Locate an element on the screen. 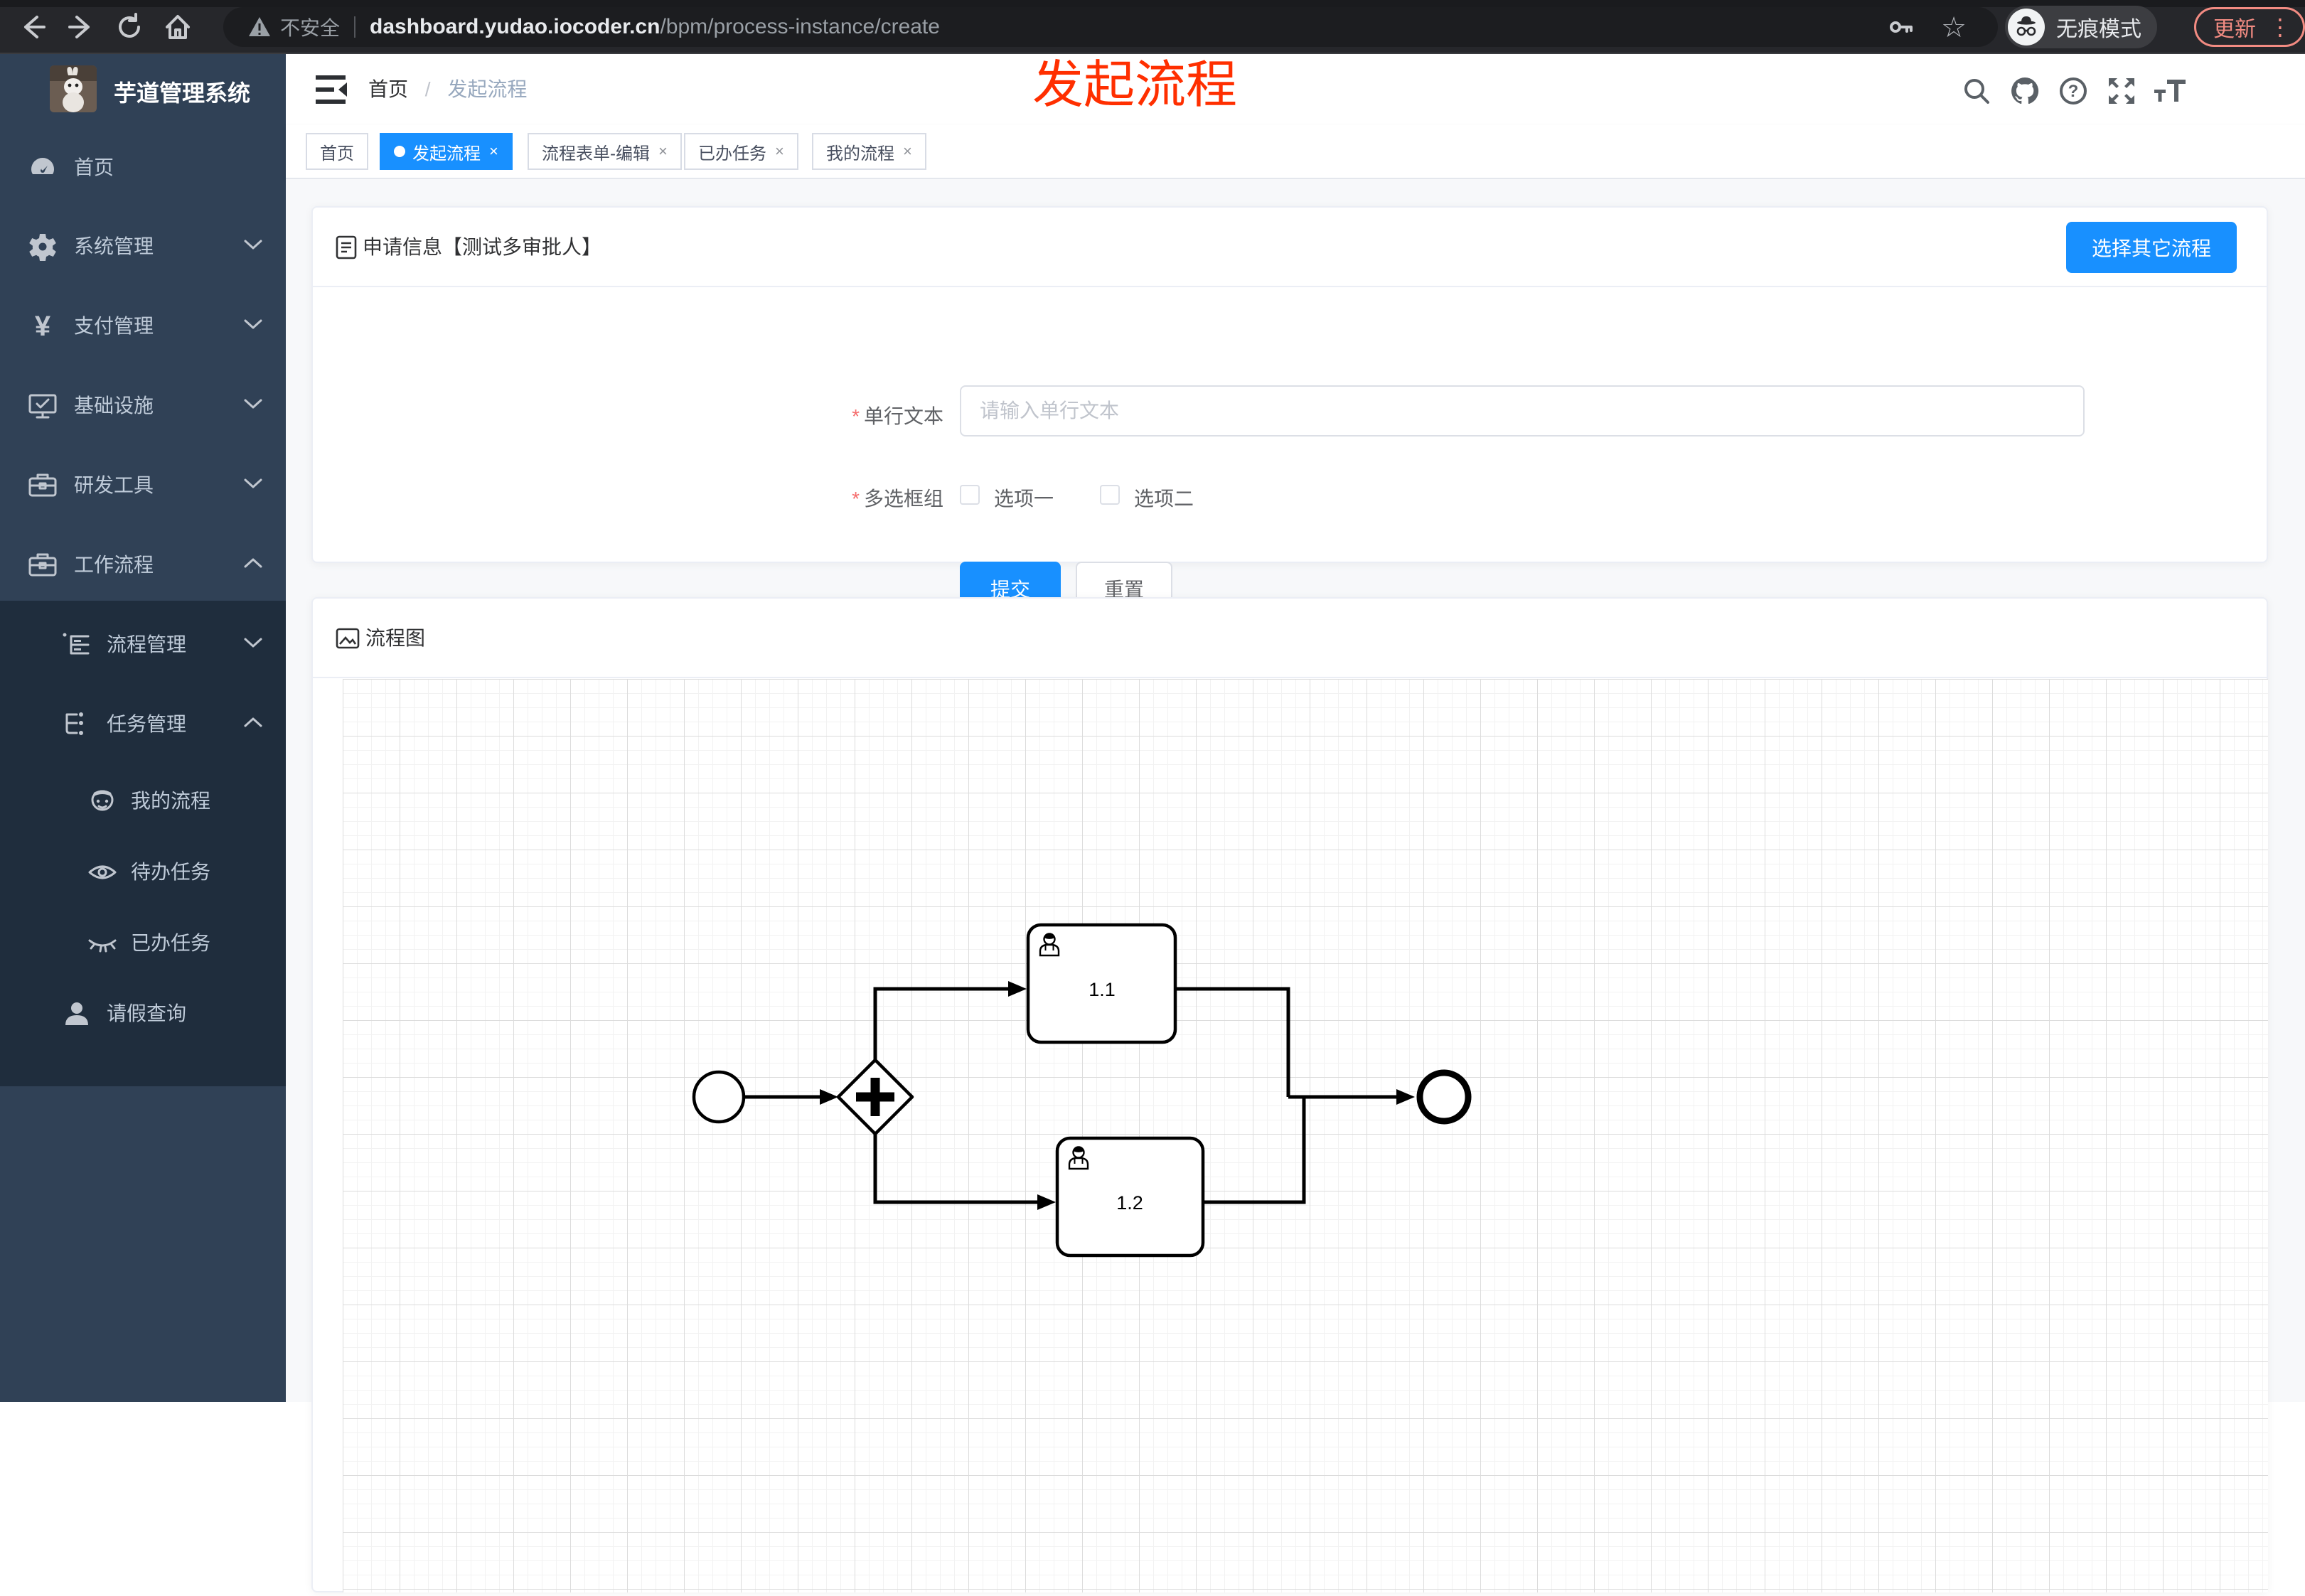 The image size is (2305, 1596). tag-tab-done-tasks: 已办任务 × is located at coordinates (741, 151).